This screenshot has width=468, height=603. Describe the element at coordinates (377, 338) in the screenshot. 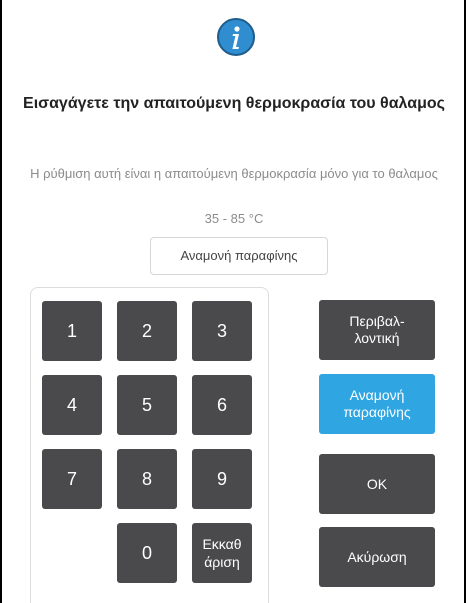

I see `ambient-label-2: λοντική` at that location.